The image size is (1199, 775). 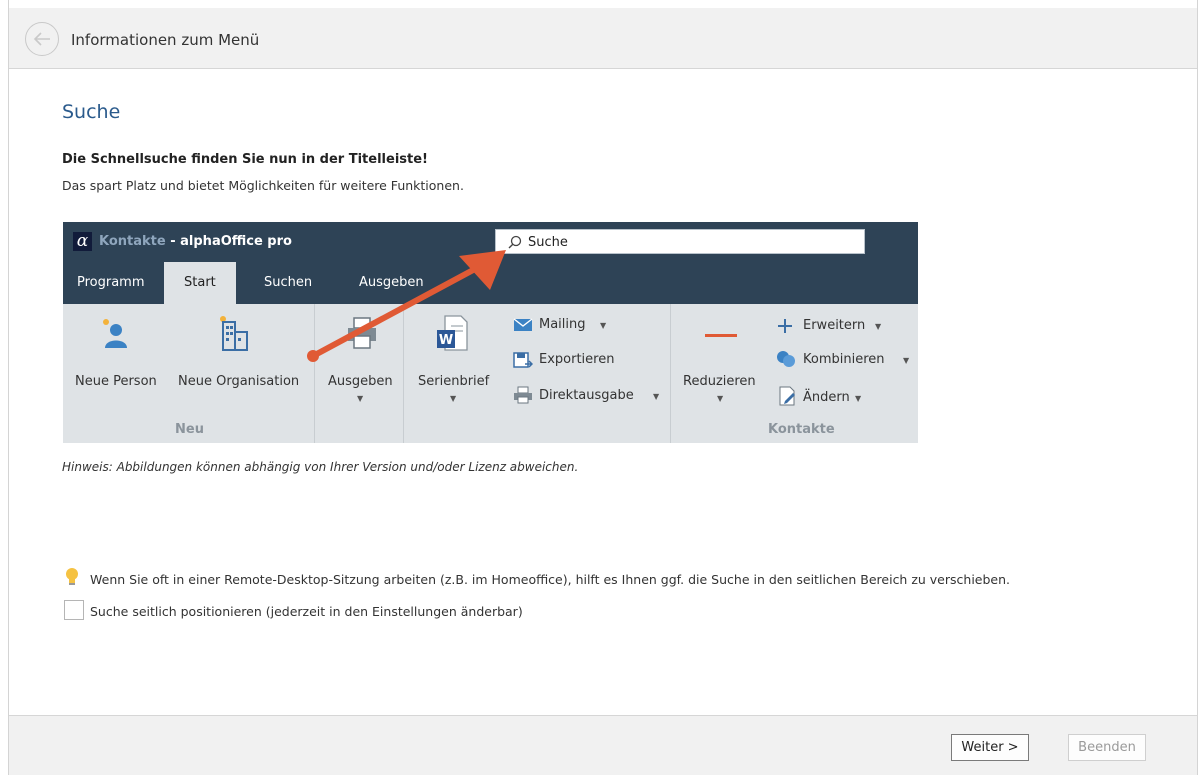 What do you see at coordinates (603, 38) in the screenshot?
I see `wizard-header: Informationen zum Menü` at bounding box center [603, 38].